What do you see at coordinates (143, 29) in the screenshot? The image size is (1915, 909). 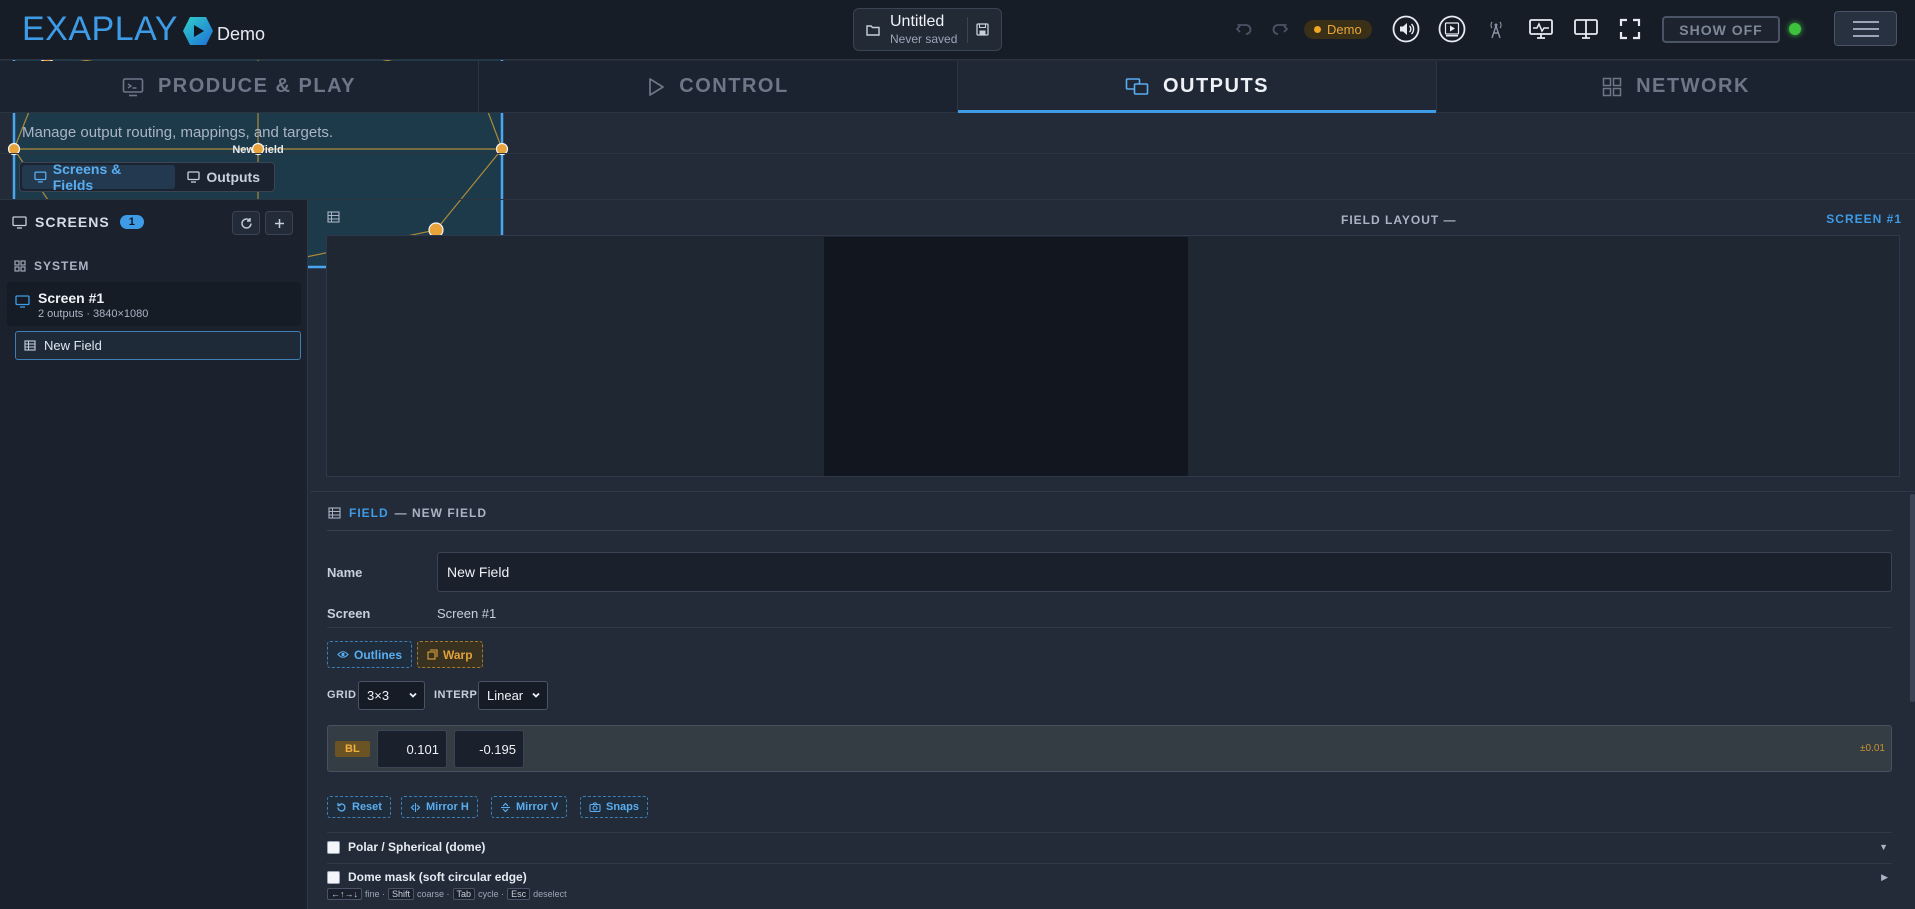 I see `brand: EXAPLAY Demo` at bounding box center [143, 29].